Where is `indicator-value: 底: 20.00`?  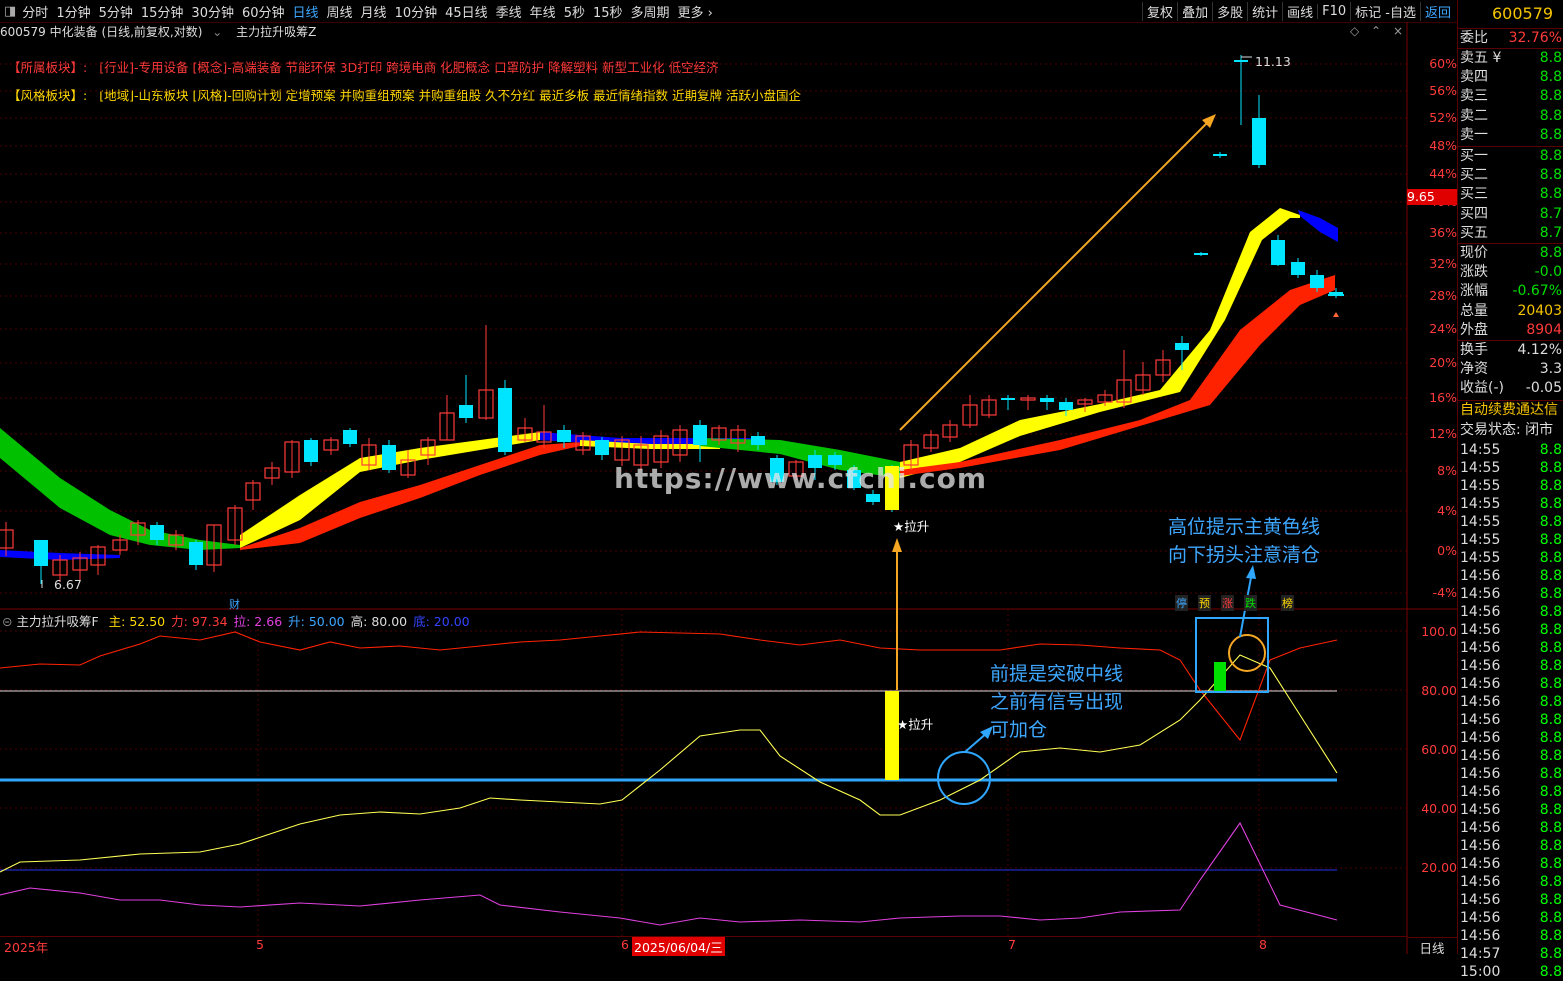 indicator-value: 底: 20.00 is located at coordinates (441, 621).